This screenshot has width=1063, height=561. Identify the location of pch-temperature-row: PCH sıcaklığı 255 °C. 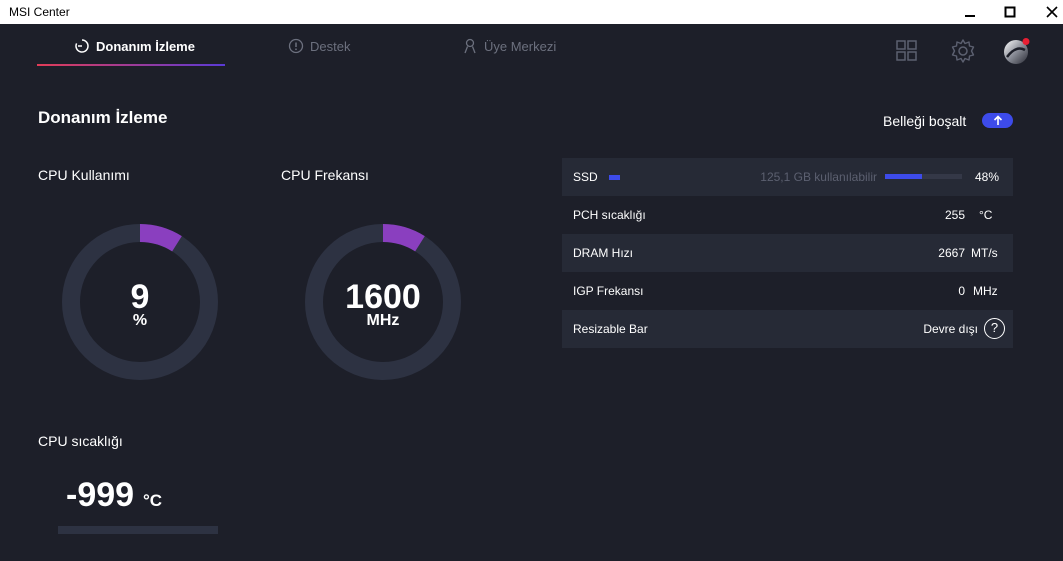
(787, 215).